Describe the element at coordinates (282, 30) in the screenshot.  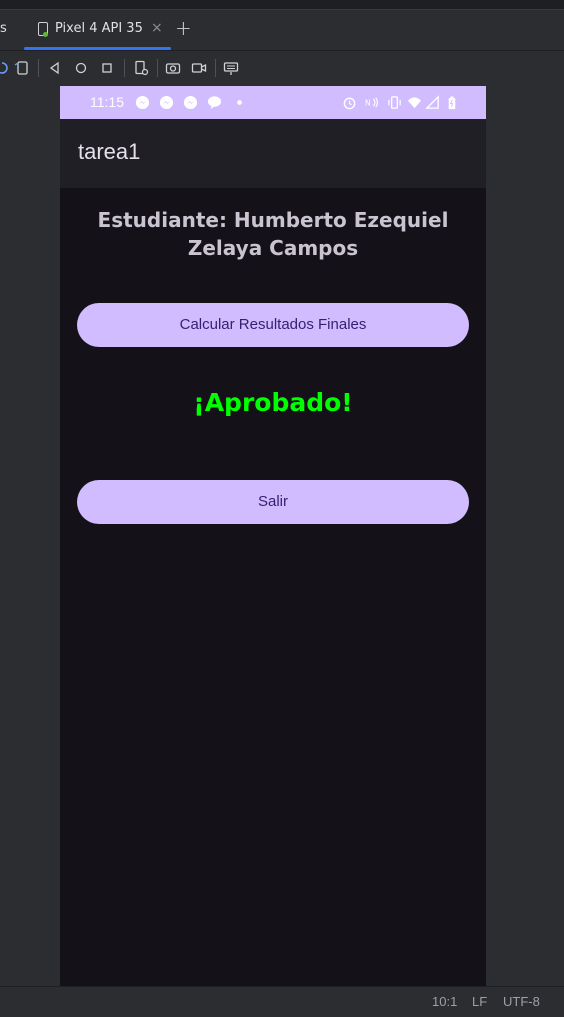
I see `editor-tab-bar: s Pixel 4 API 35 × +` at that location.